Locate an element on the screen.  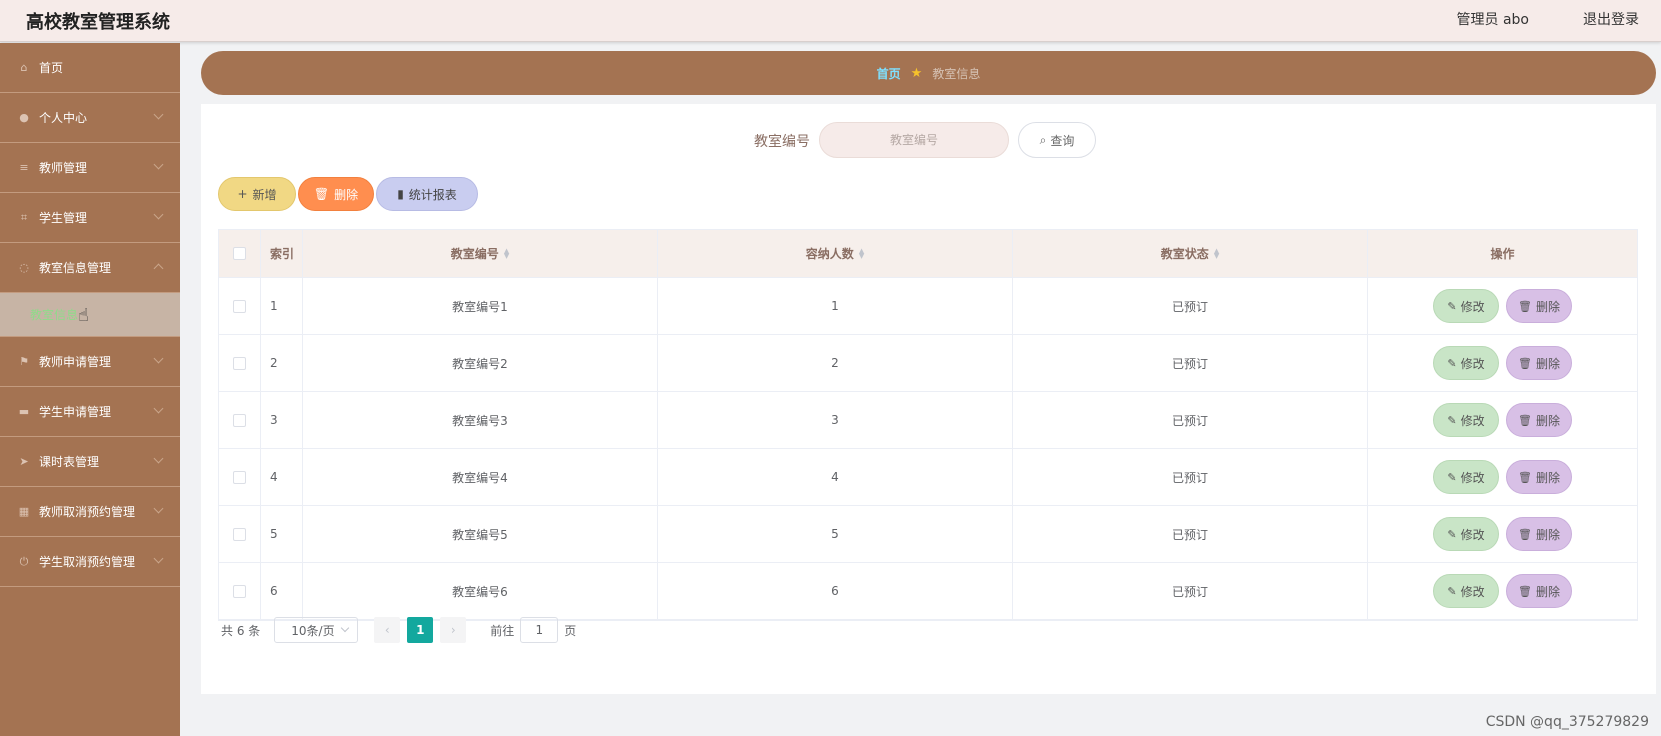
next-page-button: › is located at coordinates (453, 630).